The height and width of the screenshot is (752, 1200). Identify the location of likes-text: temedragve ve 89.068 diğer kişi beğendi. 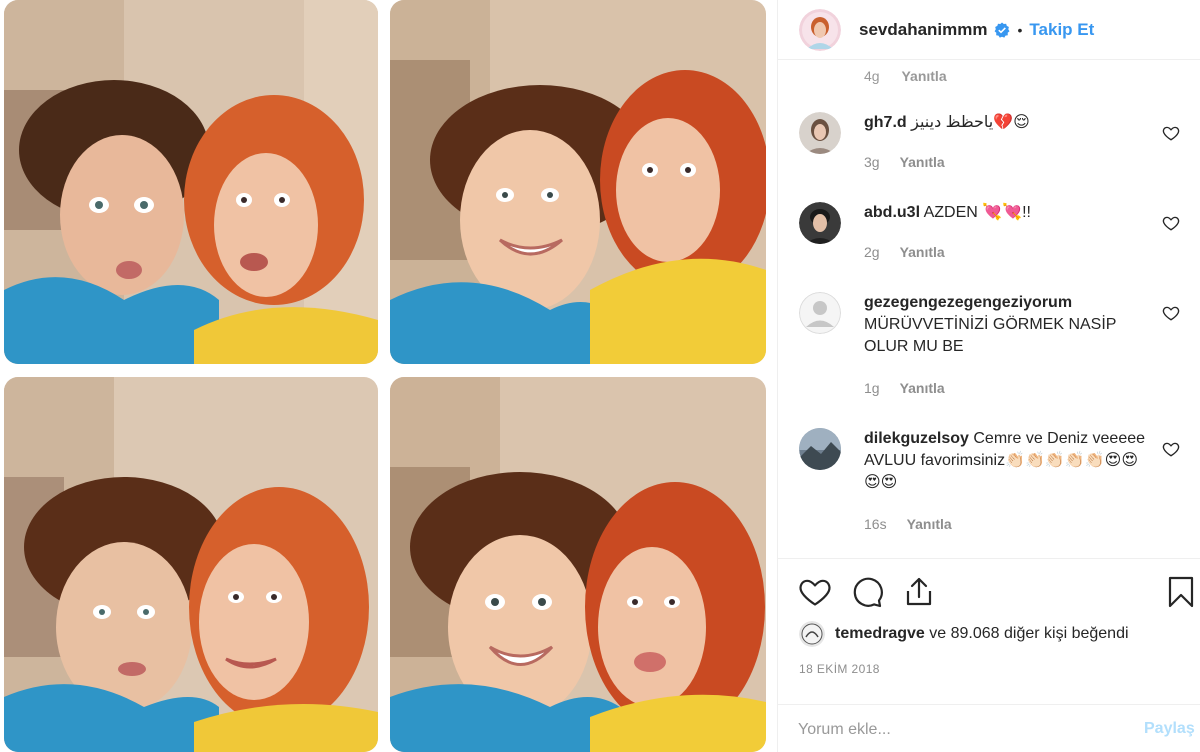
(982, 634).